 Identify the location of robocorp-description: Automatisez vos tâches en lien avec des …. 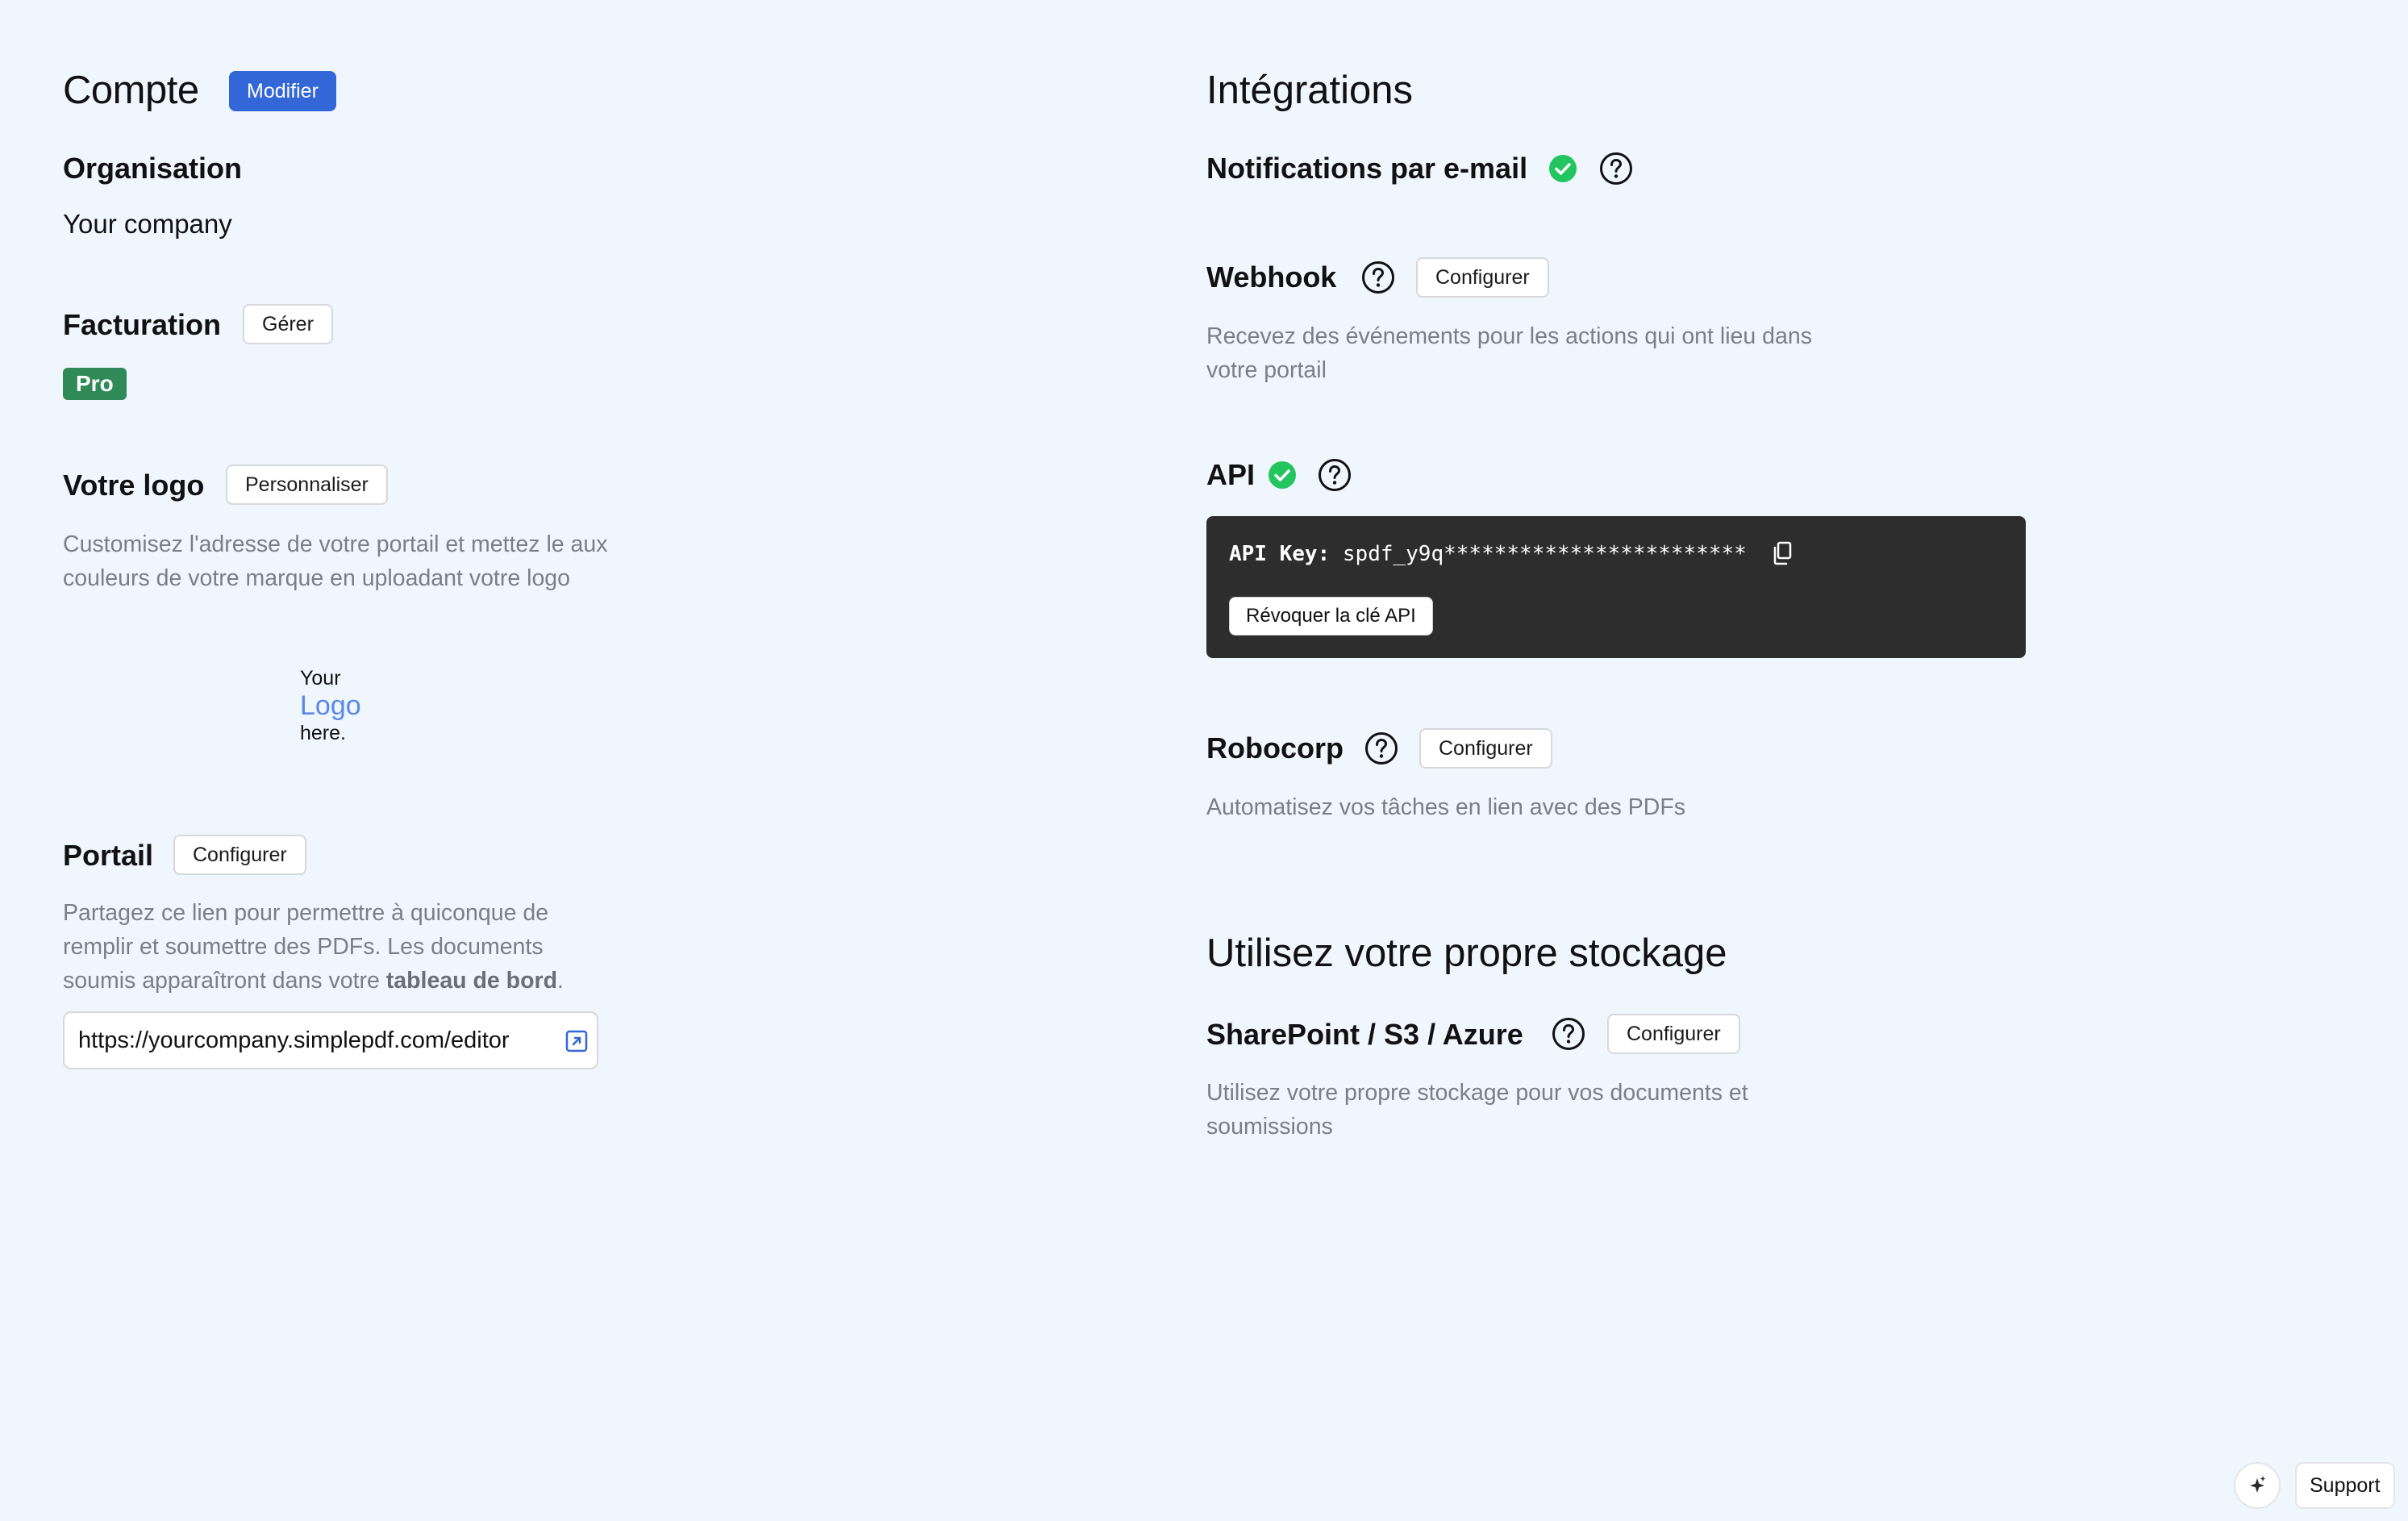
(1446, 807).